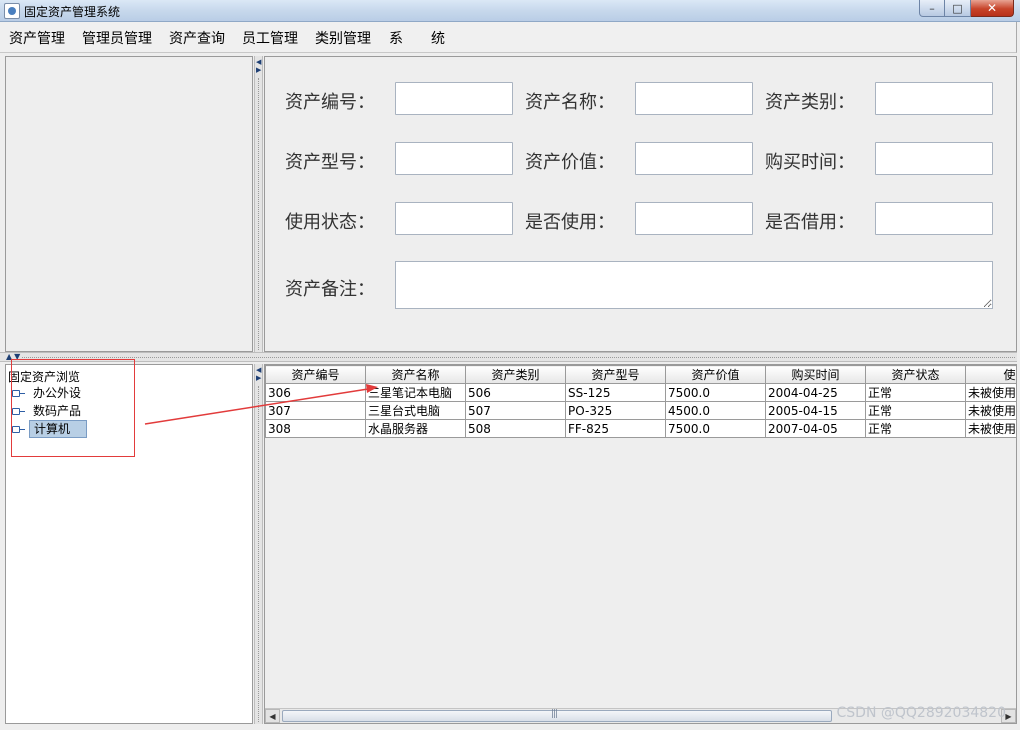 This screenshot has height=730, width=1020. Describe the element at coordinates (129, 544) in the screenshot. I see `asset-tree-panel: 固定资产浏览 办公外设 数码产品 计算机` at that location.